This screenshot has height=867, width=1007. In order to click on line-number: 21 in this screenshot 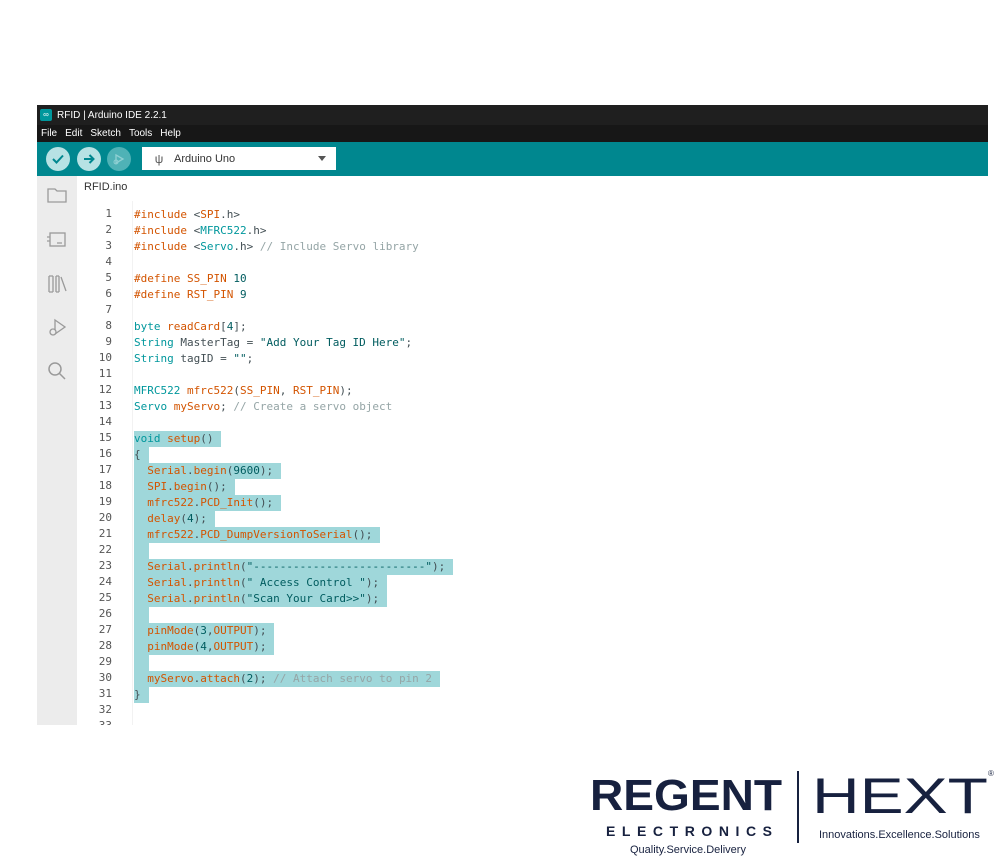, I will do `click(105, 533)`.